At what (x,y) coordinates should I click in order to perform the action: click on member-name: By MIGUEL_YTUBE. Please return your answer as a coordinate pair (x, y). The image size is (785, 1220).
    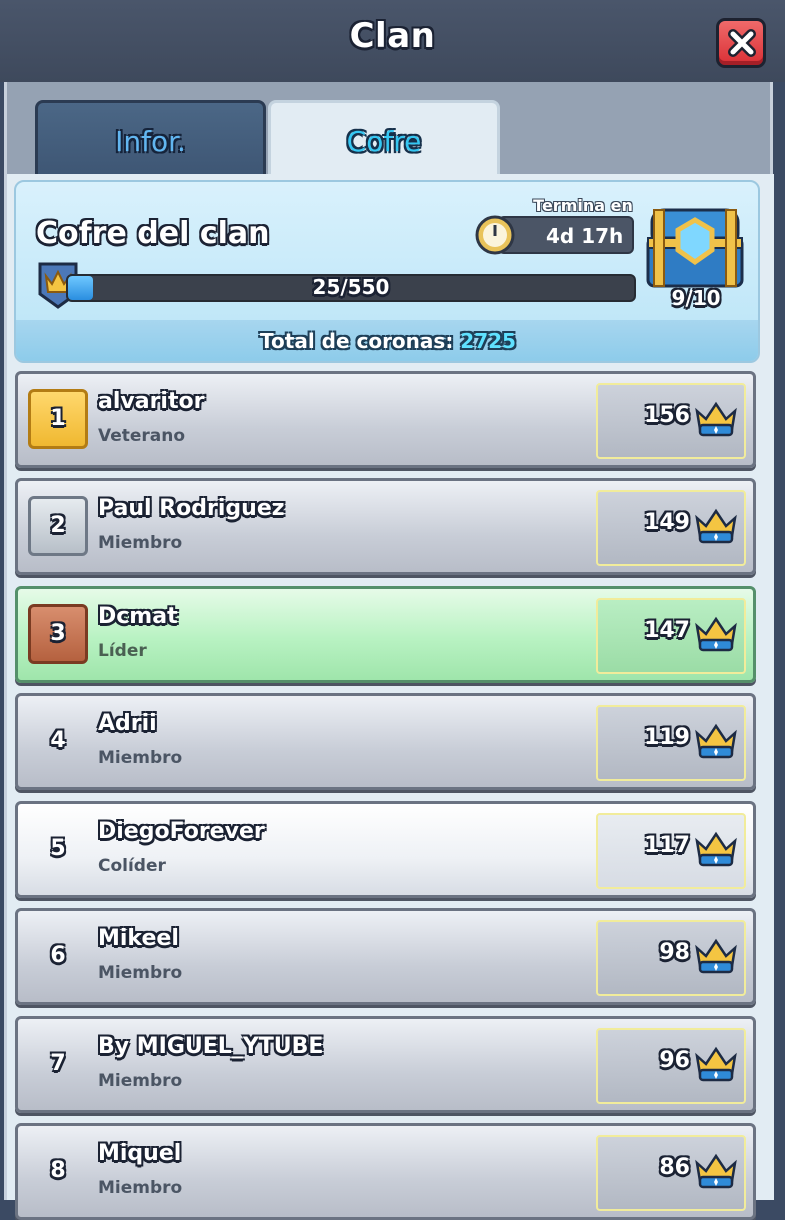
    Looking at the image, I should click on (211, 1046).